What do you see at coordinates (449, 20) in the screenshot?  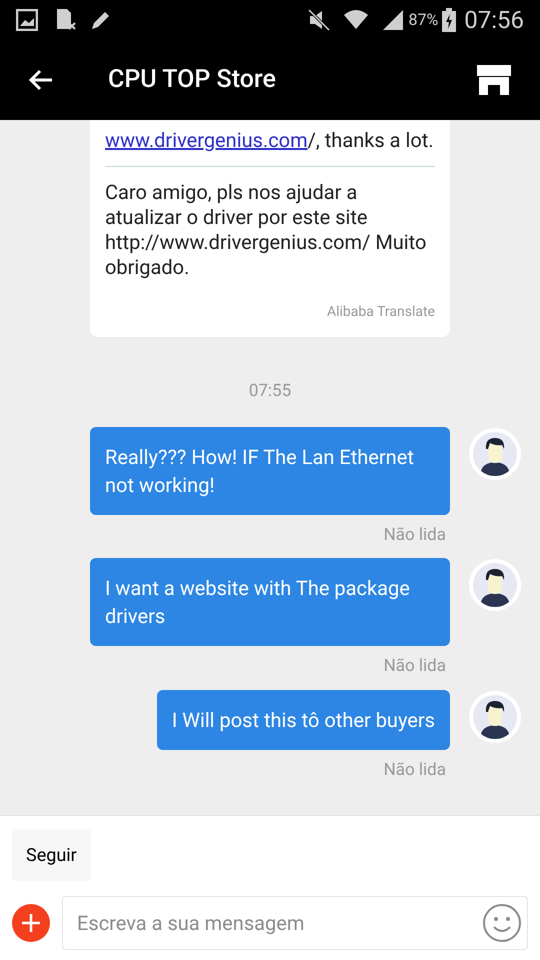 I see `battery-charging-icon` at bounding box center [449, 20].